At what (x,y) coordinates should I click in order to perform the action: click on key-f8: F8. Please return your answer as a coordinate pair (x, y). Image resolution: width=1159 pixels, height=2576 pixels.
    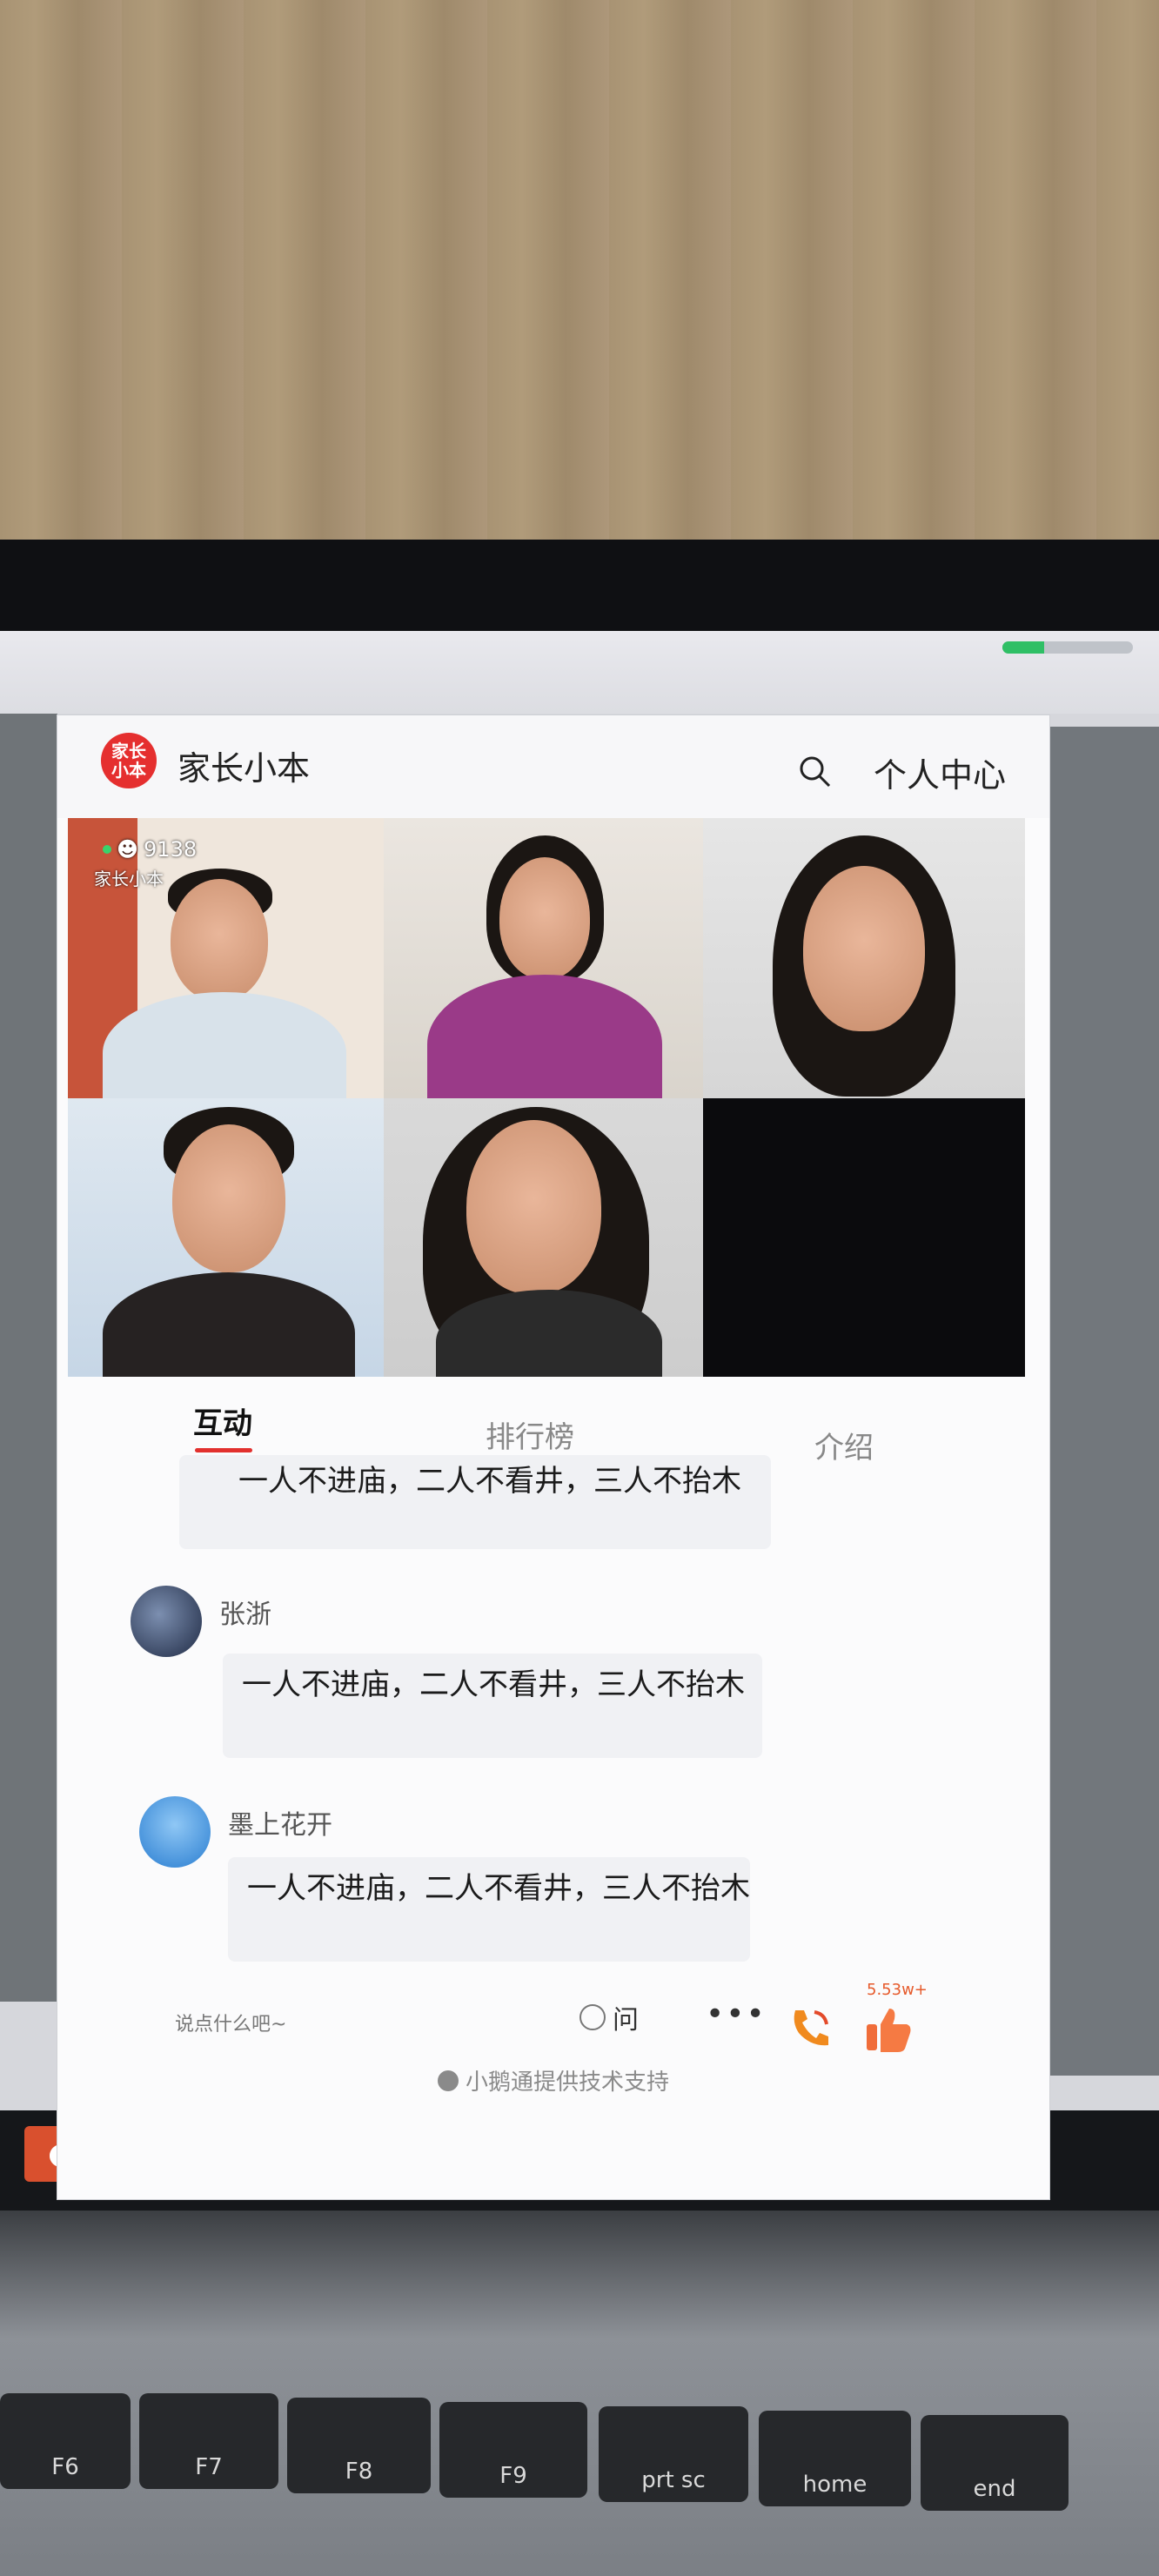
    Looking at the image, I should click on (359, 2445).